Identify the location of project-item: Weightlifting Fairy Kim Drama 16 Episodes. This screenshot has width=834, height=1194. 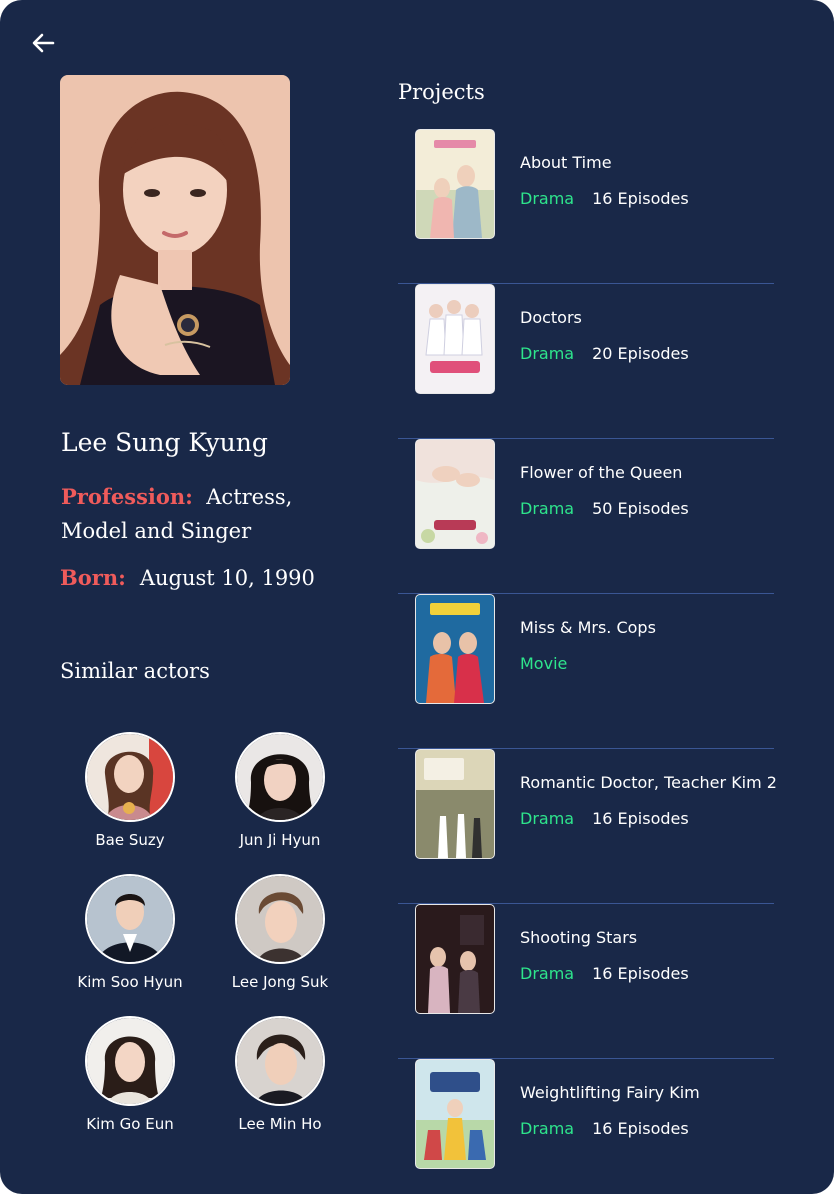
(586, 1126).